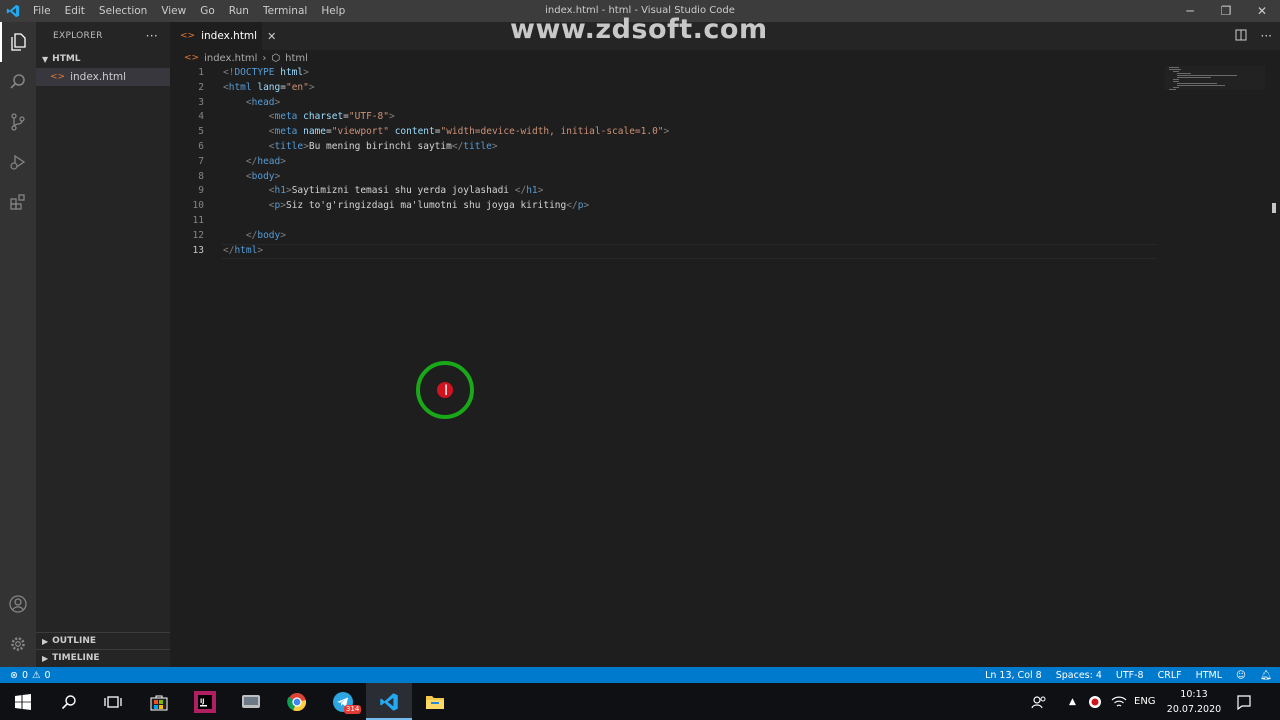 The image size is (1280, 720). Describe the element at coordinates (1266, 36) in the screenshot. I see `more-actions-icon: ···` at that location.